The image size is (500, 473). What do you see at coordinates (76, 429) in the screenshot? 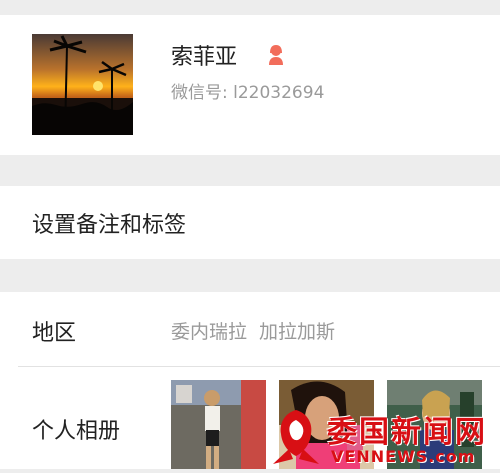
I see `personal-album-label: 个人相册` at bounding box center [76, 429].